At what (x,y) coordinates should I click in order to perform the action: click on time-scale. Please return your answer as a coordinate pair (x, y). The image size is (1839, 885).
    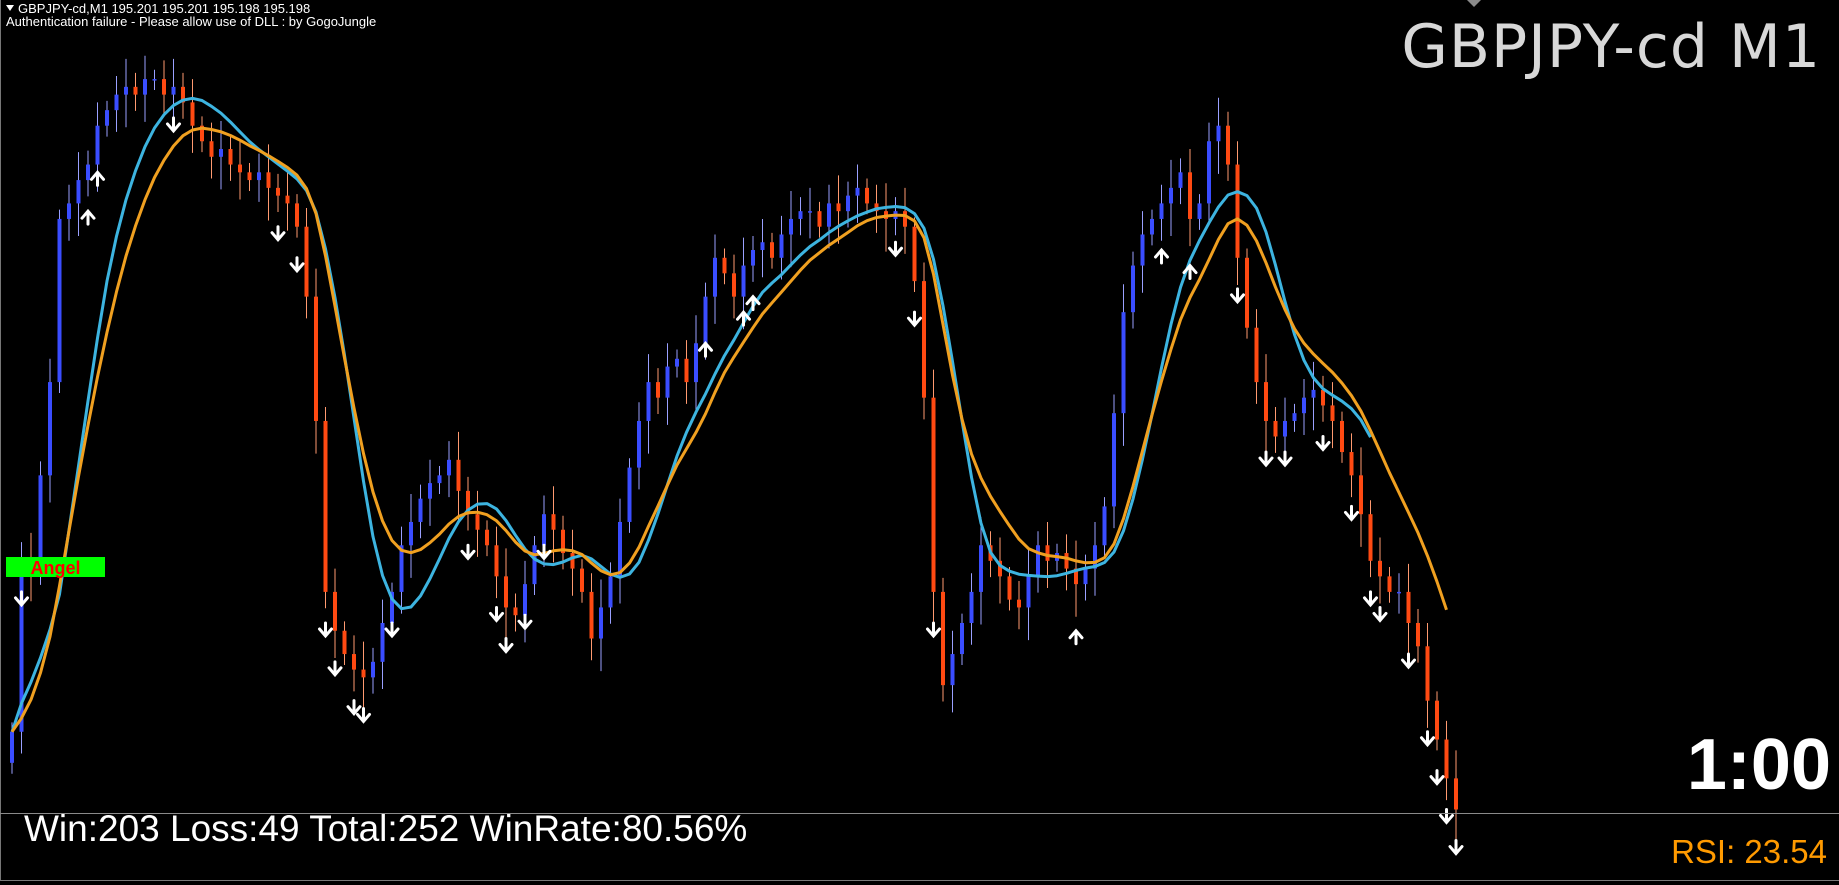
    Looking at the image, I should click on (919, 882).